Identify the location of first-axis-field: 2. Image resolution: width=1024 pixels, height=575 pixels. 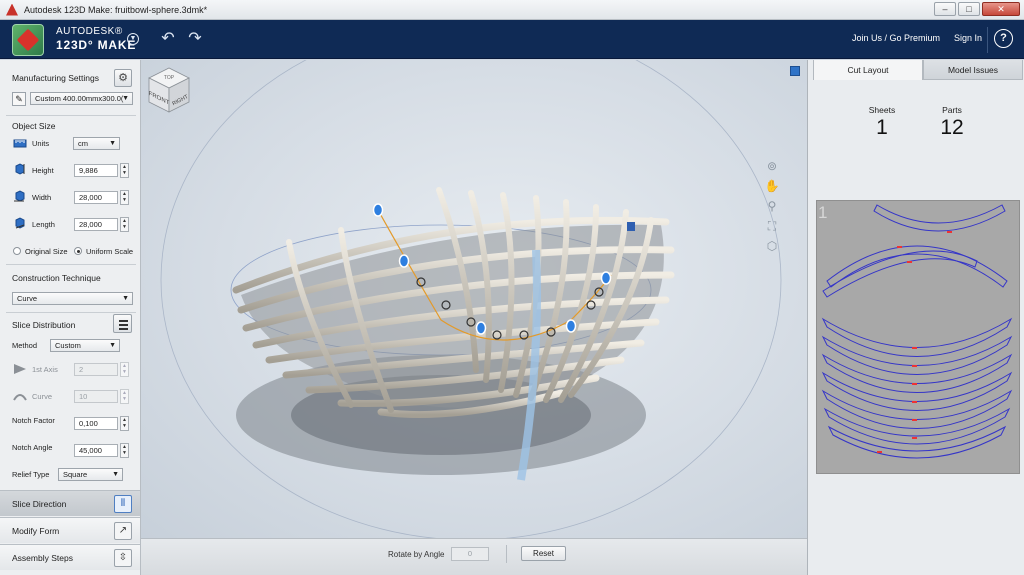
(96, 369).